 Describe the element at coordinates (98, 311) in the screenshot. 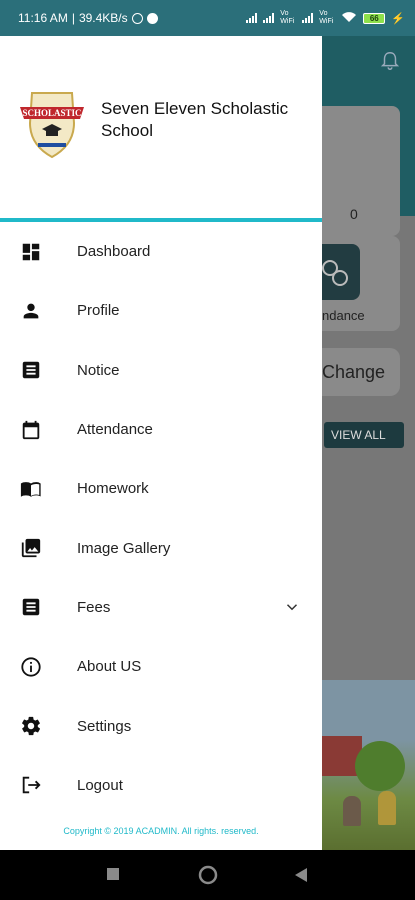

I see `menu-label: Profile` at that location.